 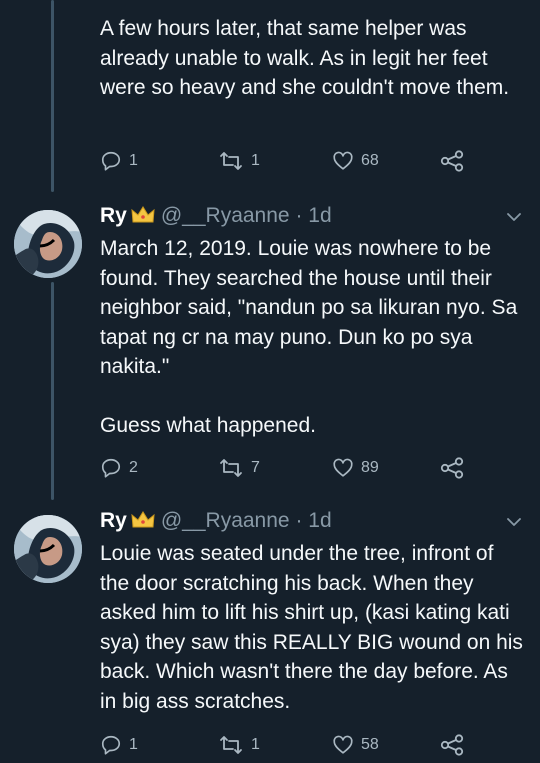 What do you see at coordinates (255, 467) in the screenshot?
I see `retweet-count: 7` at bounding box center [255, 467].